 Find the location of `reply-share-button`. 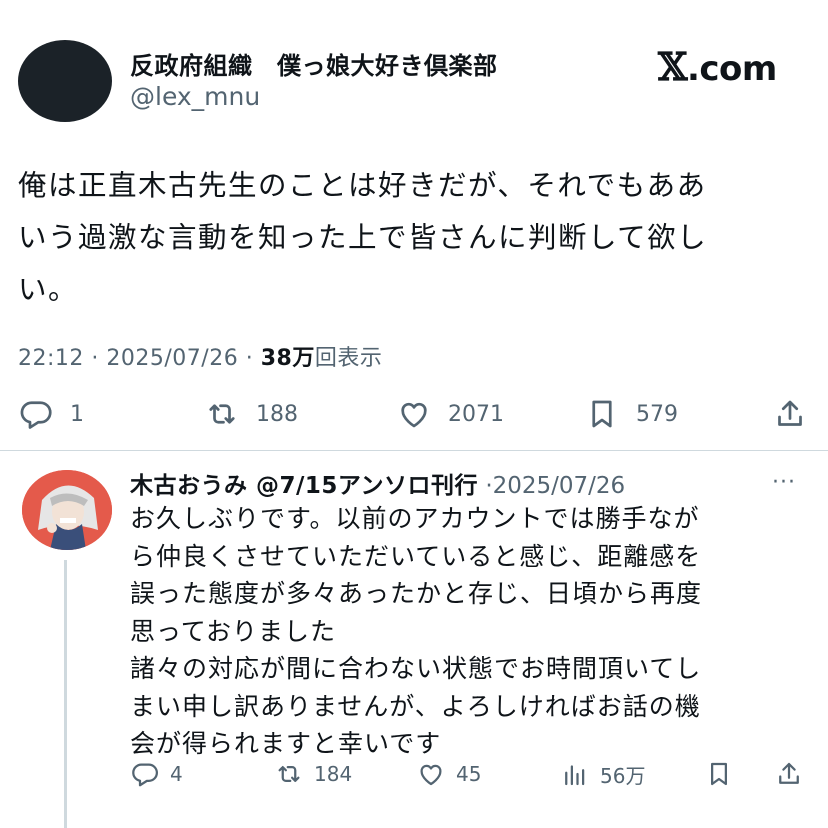

reply-share-button is located at coordinates (789, 774).